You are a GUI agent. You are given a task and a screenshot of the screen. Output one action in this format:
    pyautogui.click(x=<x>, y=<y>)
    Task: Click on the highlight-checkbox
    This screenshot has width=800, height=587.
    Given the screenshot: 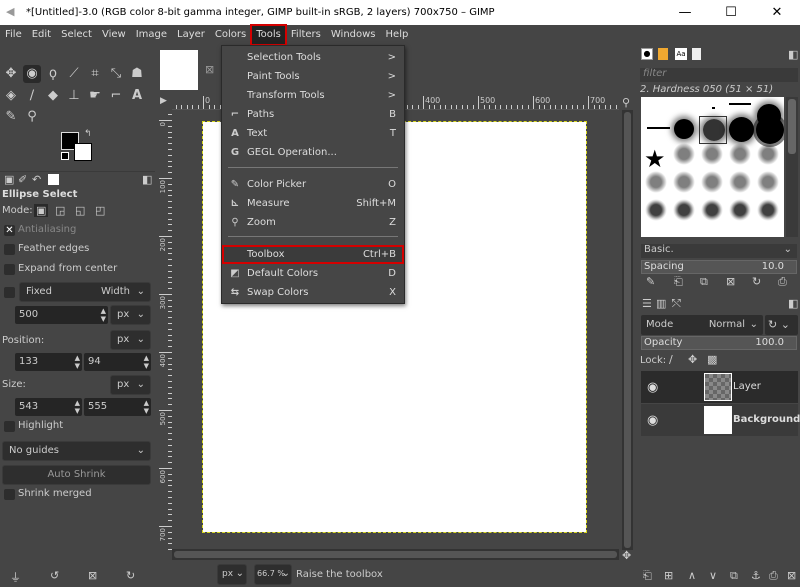 What is the action you would take?
    pyautogui.click(x=9, y=426)
    